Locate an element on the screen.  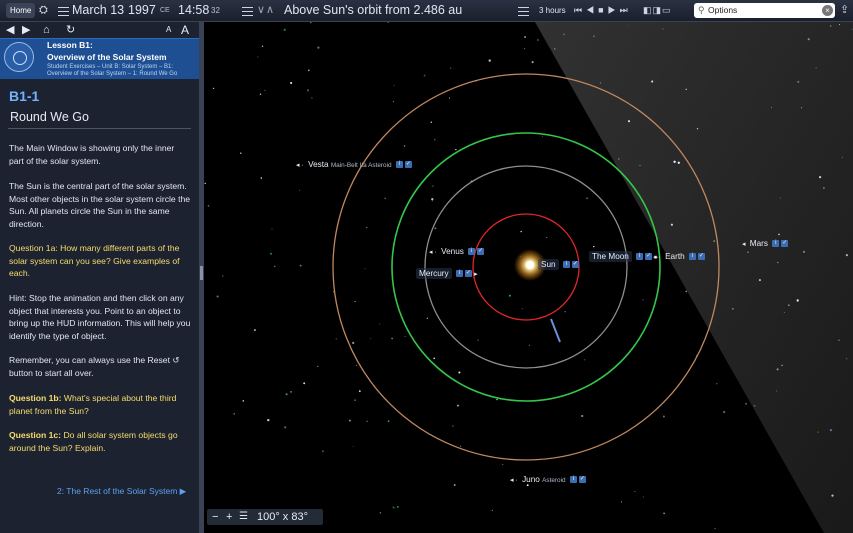
object-type: Main-Belt IIa Asteroid is located at coordinates (361, 165).